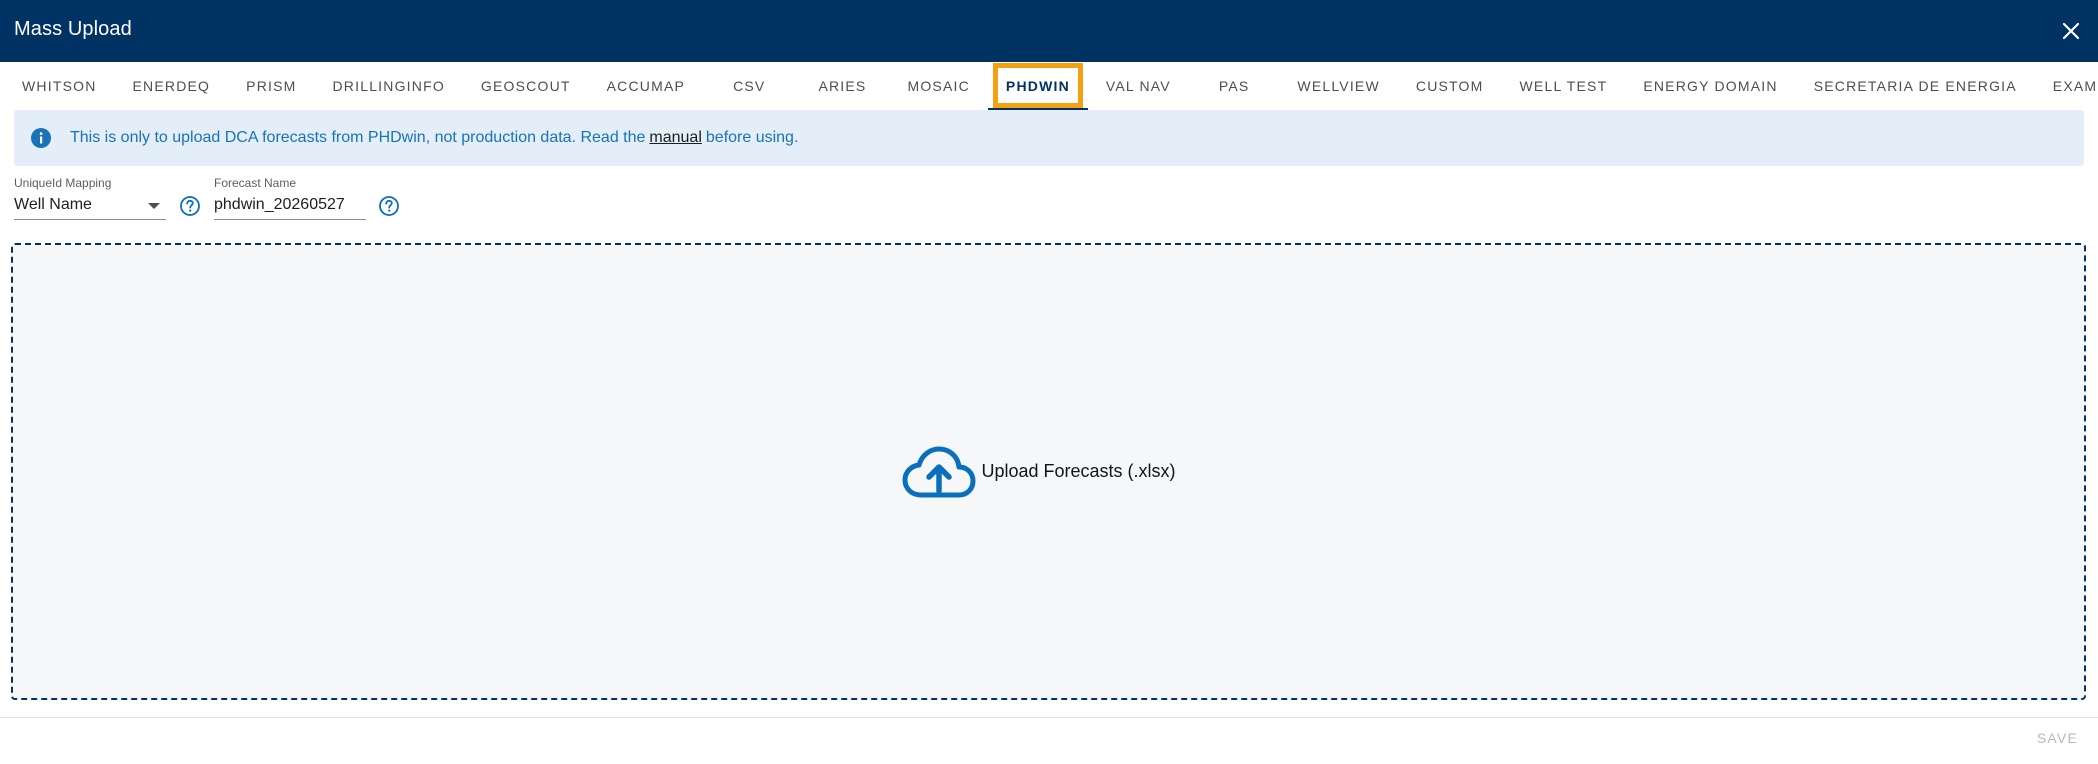  I want to click on forecast-name-label: Forecast Name, so click(255, 183).